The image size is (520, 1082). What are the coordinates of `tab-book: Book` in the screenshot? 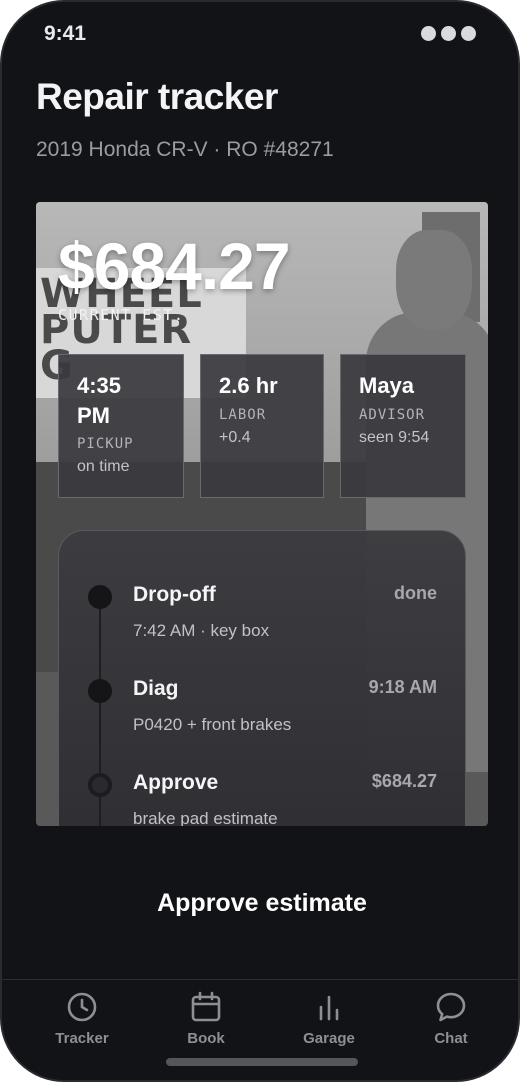 It's located at (206, 1025).